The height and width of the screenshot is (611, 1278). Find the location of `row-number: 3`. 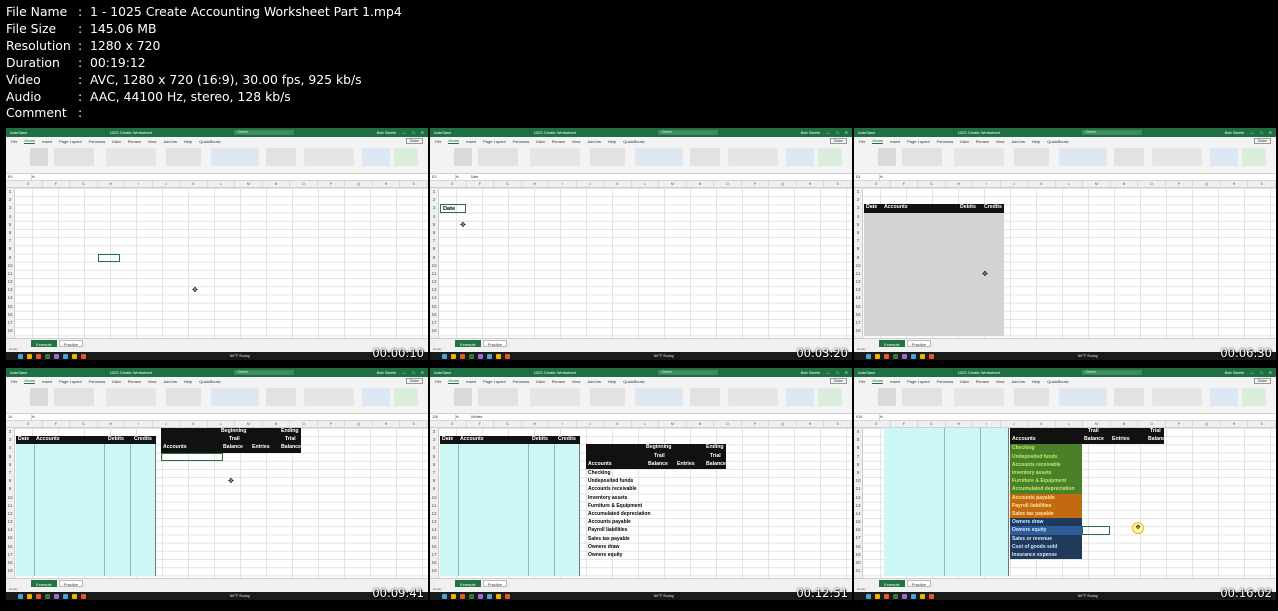

row-number: 3 is located at coordinates (434, 440).